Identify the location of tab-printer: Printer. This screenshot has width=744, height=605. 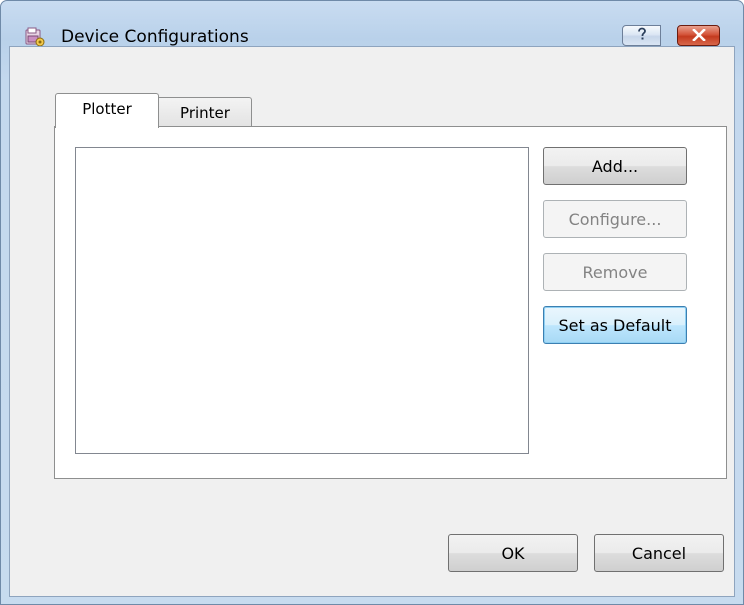
(205, 112).